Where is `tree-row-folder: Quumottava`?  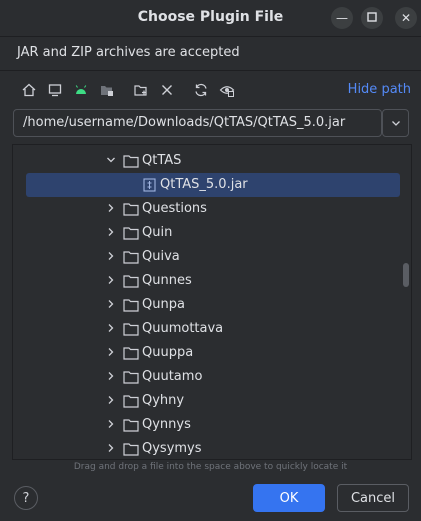
tree-row-folder: Quumottava is located at coordinates (212, 329).